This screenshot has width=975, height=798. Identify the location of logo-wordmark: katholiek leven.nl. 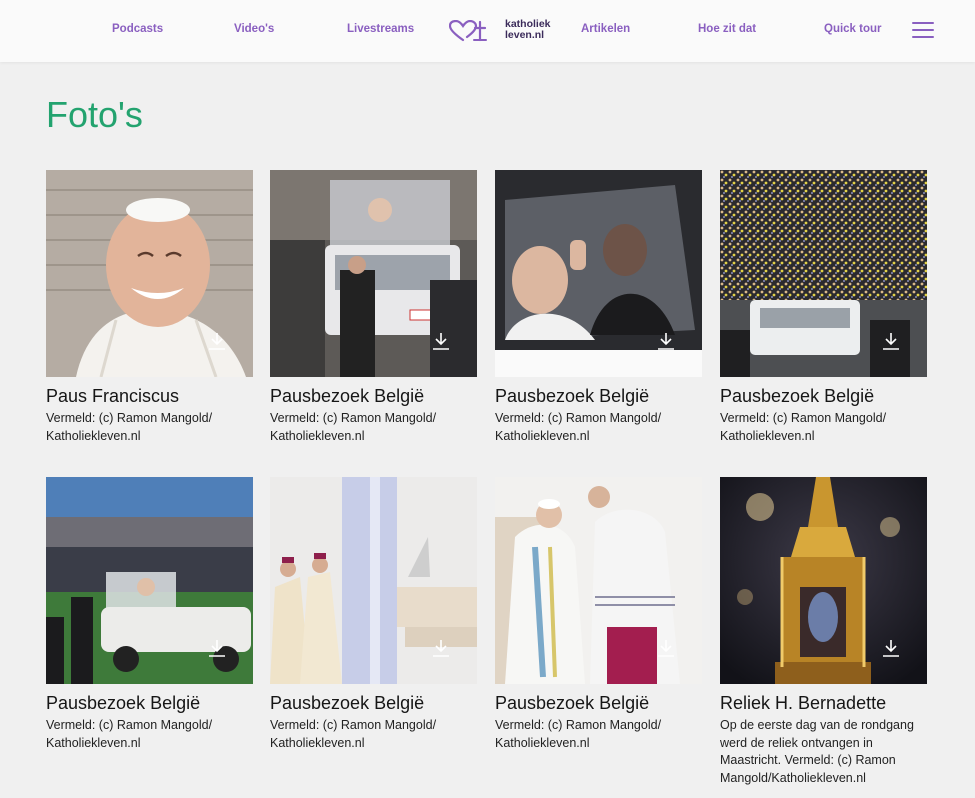
(528, 29).